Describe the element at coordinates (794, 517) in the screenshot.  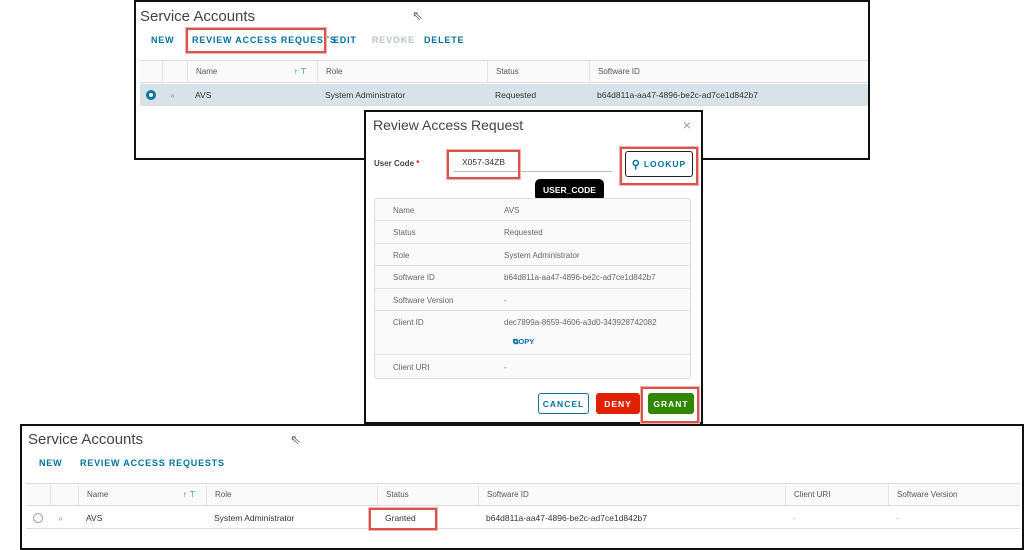
I see `cell-client-uri: -` at that location.